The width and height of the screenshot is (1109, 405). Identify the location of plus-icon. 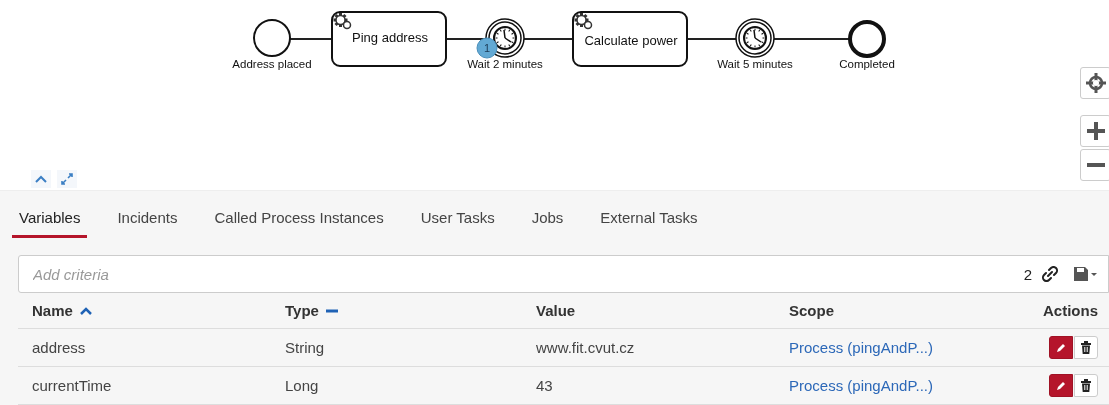
(1095, 131).